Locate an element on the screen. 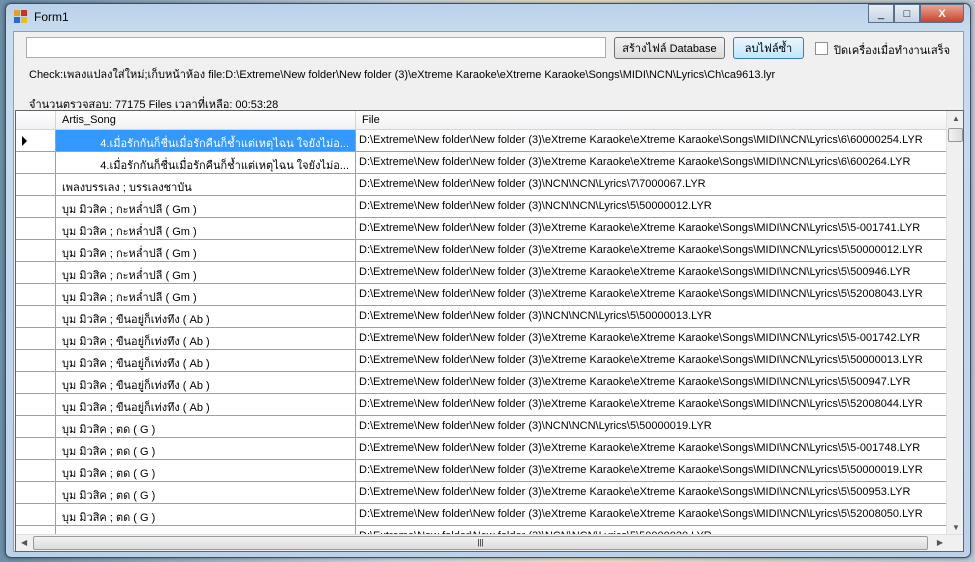 The image size is (975, 562). shutdown-checkbox-label: ปิดเครื่องเมื่อทำงานเสร็จ is located at coordinates (892, 50).